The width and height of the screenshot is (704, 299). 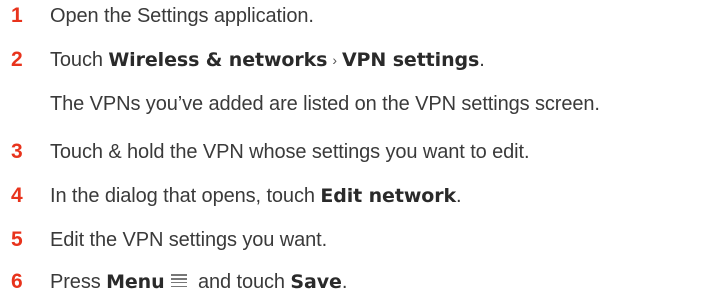 I want to click on menu-path-wireless: Wireless & networks, so click(x=218, y=59).